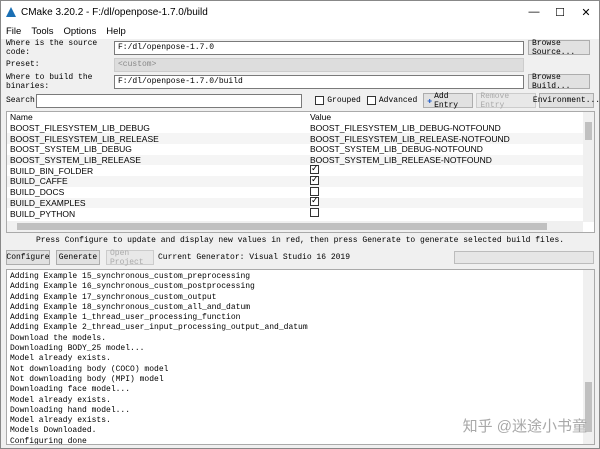 The image size is (600, 449). Describe the element at coordinates (300, 213) in the screenshot. I see `table-row: BUILD_PYTHON` at that location.